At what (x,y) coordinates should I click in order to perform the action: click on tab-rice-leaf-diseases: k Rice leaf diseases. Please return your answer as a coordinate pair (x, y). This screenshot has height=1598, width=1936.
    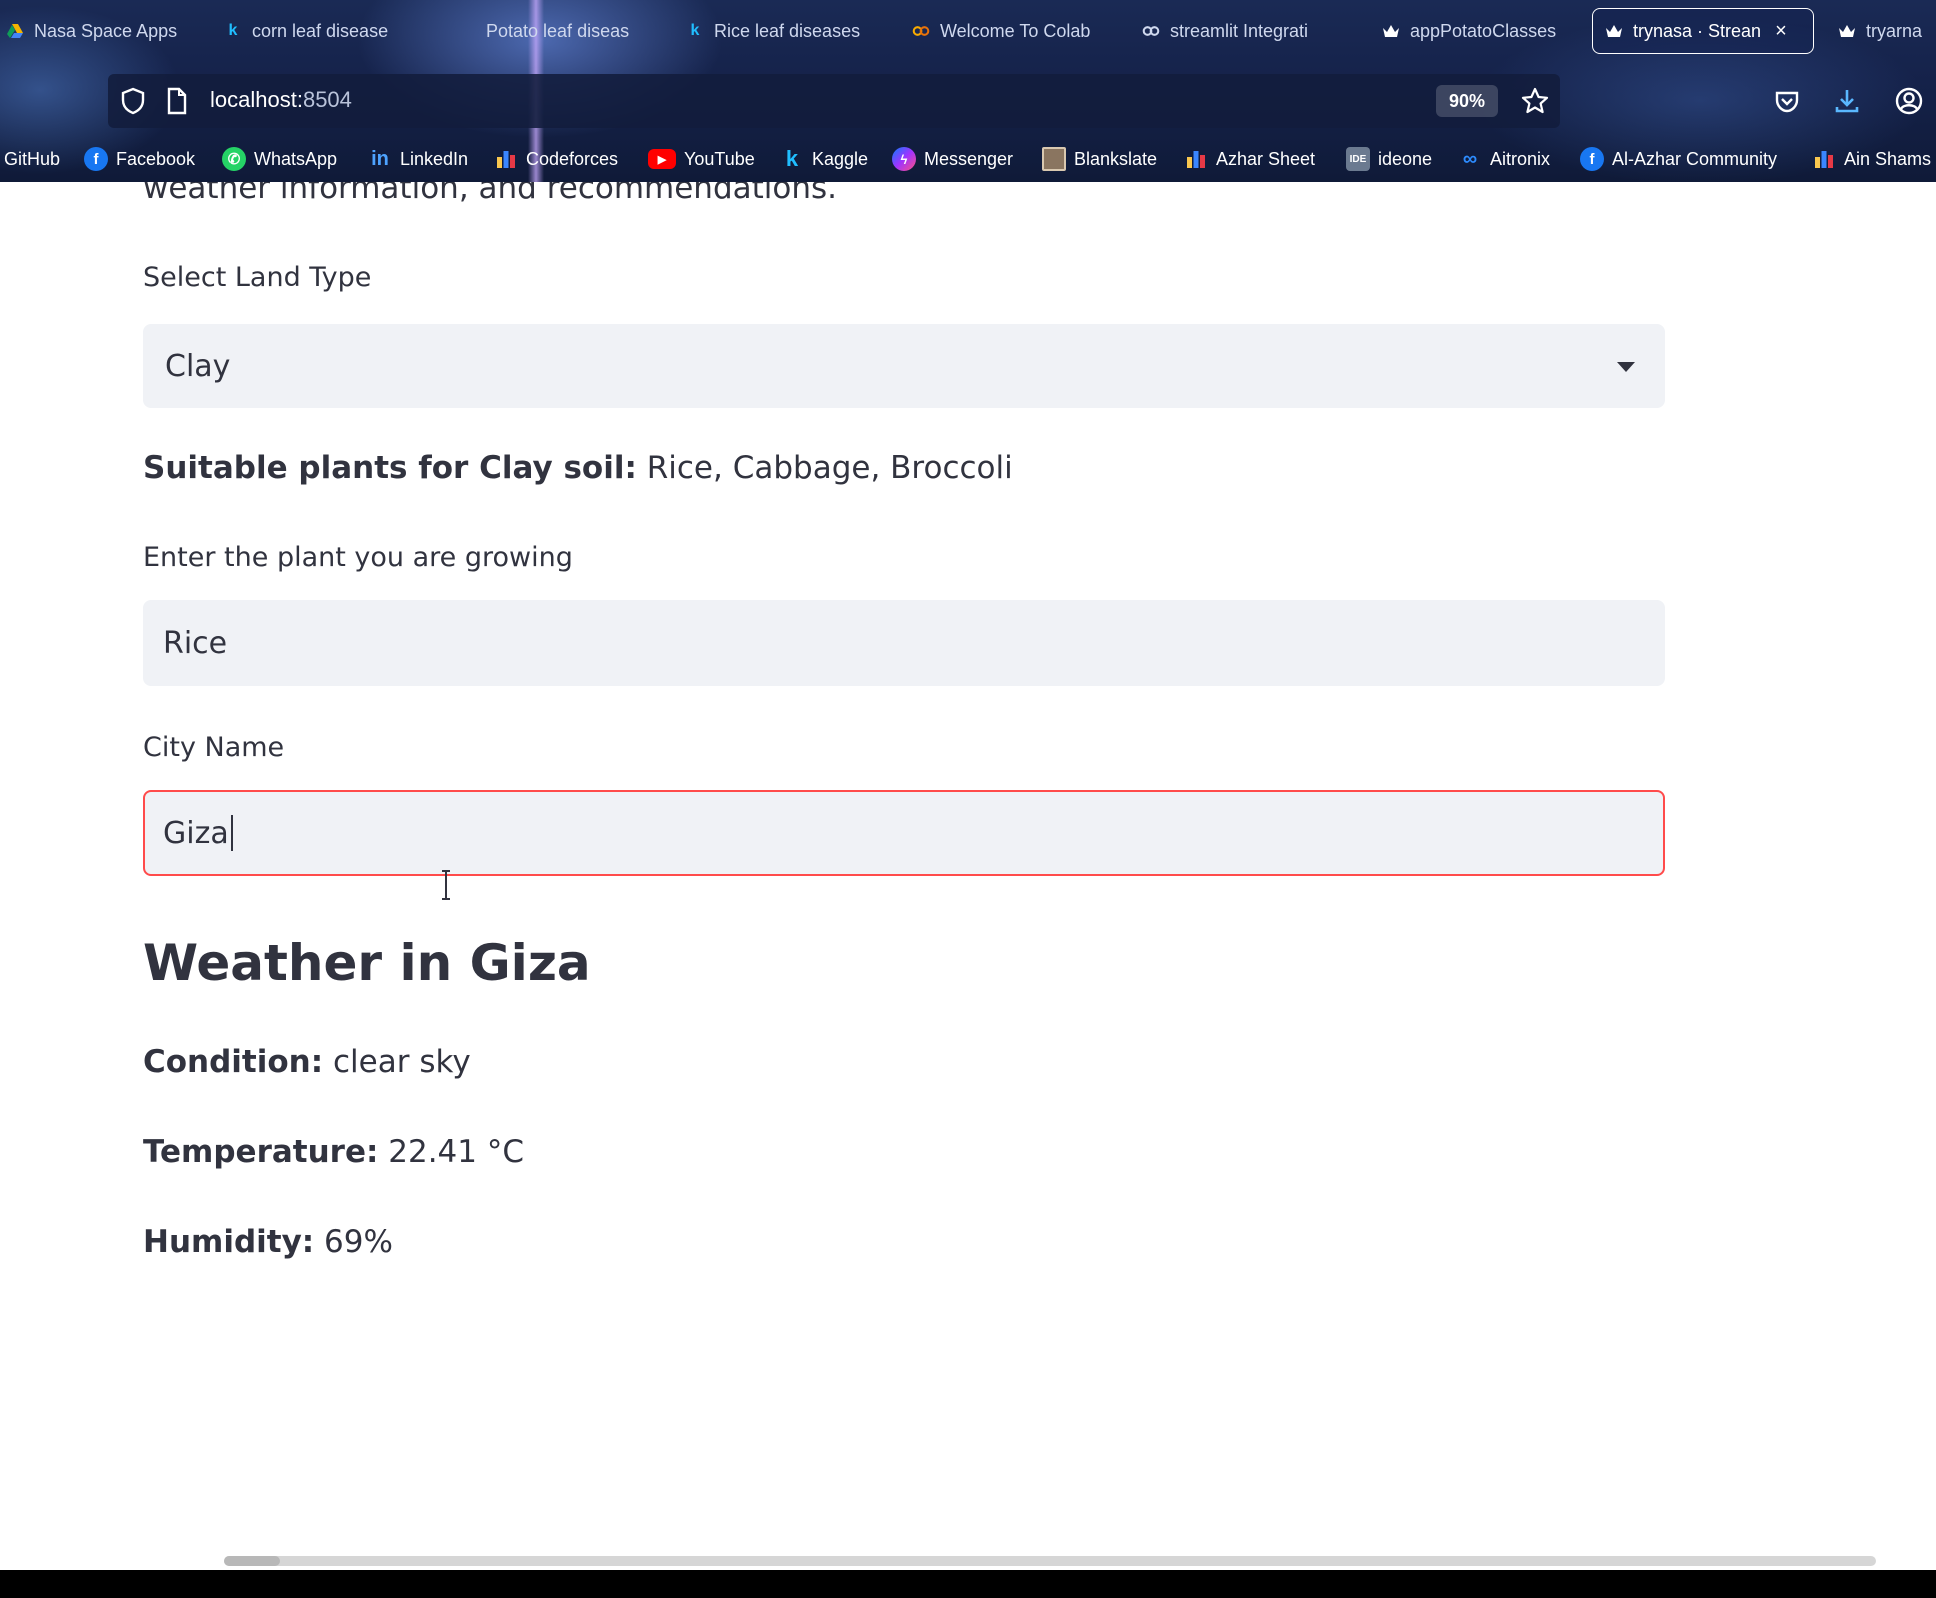
    Looking at the image, I should click on (780, 31).